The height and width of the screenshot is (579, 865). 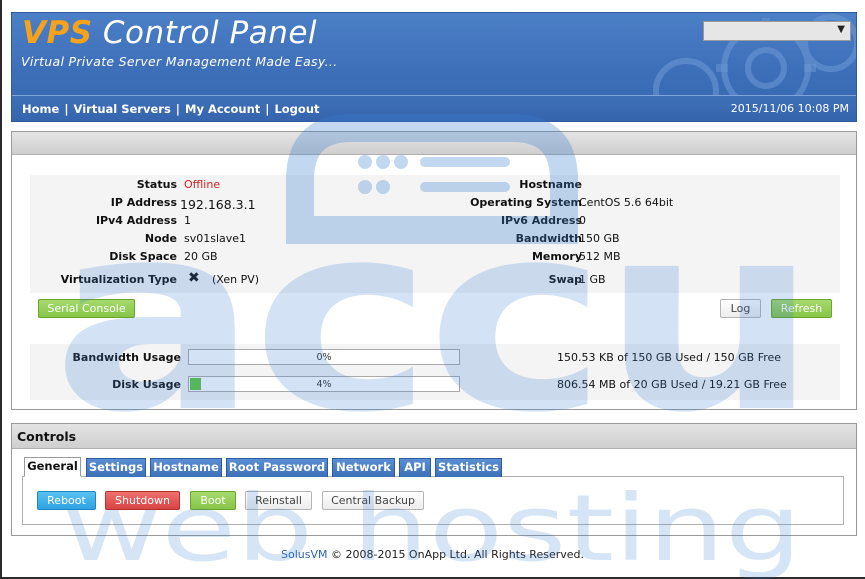 What do you see at coordinates (672, 384) in the screenshot?
I see `disk-usage-detail: 806.54 MB of 20 GB Used / 19.21 GB Free` at bounding box center [672, 384].